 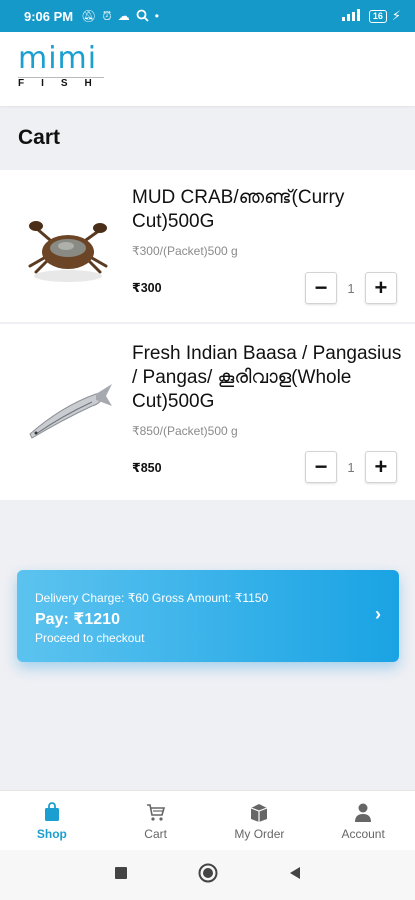 What do you see at coordinates (207, 16) in the screenshot?
I see `status-bar: 9:06 PM 🔕︎ ⏰︎ ☁ • 16 ⚡` at bounding box center [207, 16].